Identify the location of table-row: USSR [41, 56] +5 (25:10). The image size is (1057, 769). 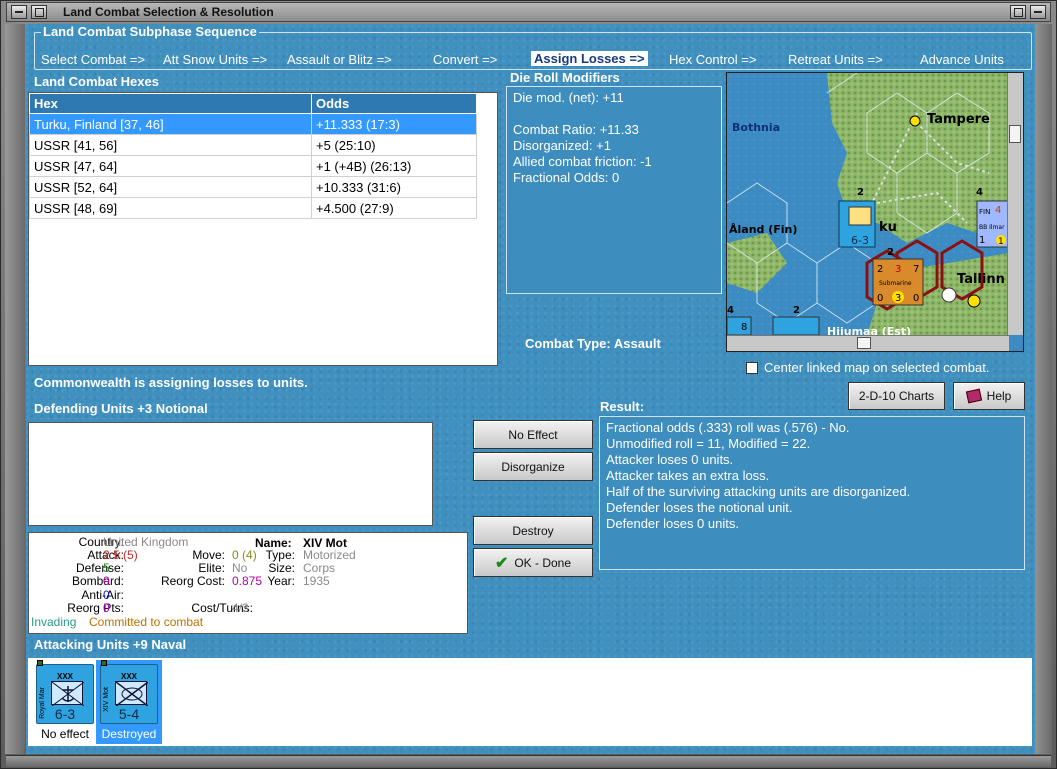
(253, 145).